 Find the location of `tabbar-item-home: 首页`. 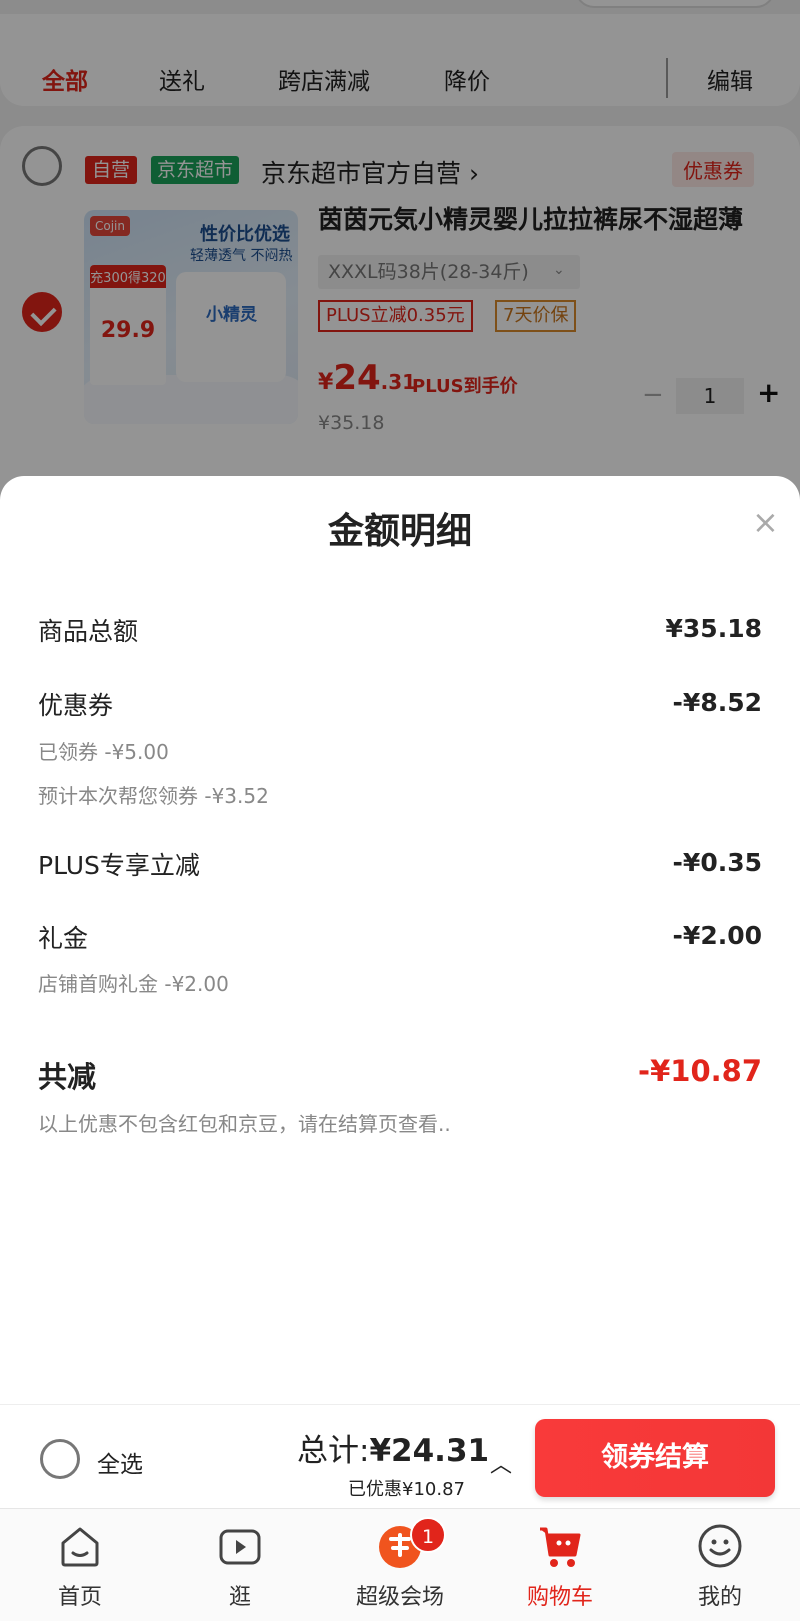

tabbar-item-home: 首页 is located at coordinates (80, 1565).